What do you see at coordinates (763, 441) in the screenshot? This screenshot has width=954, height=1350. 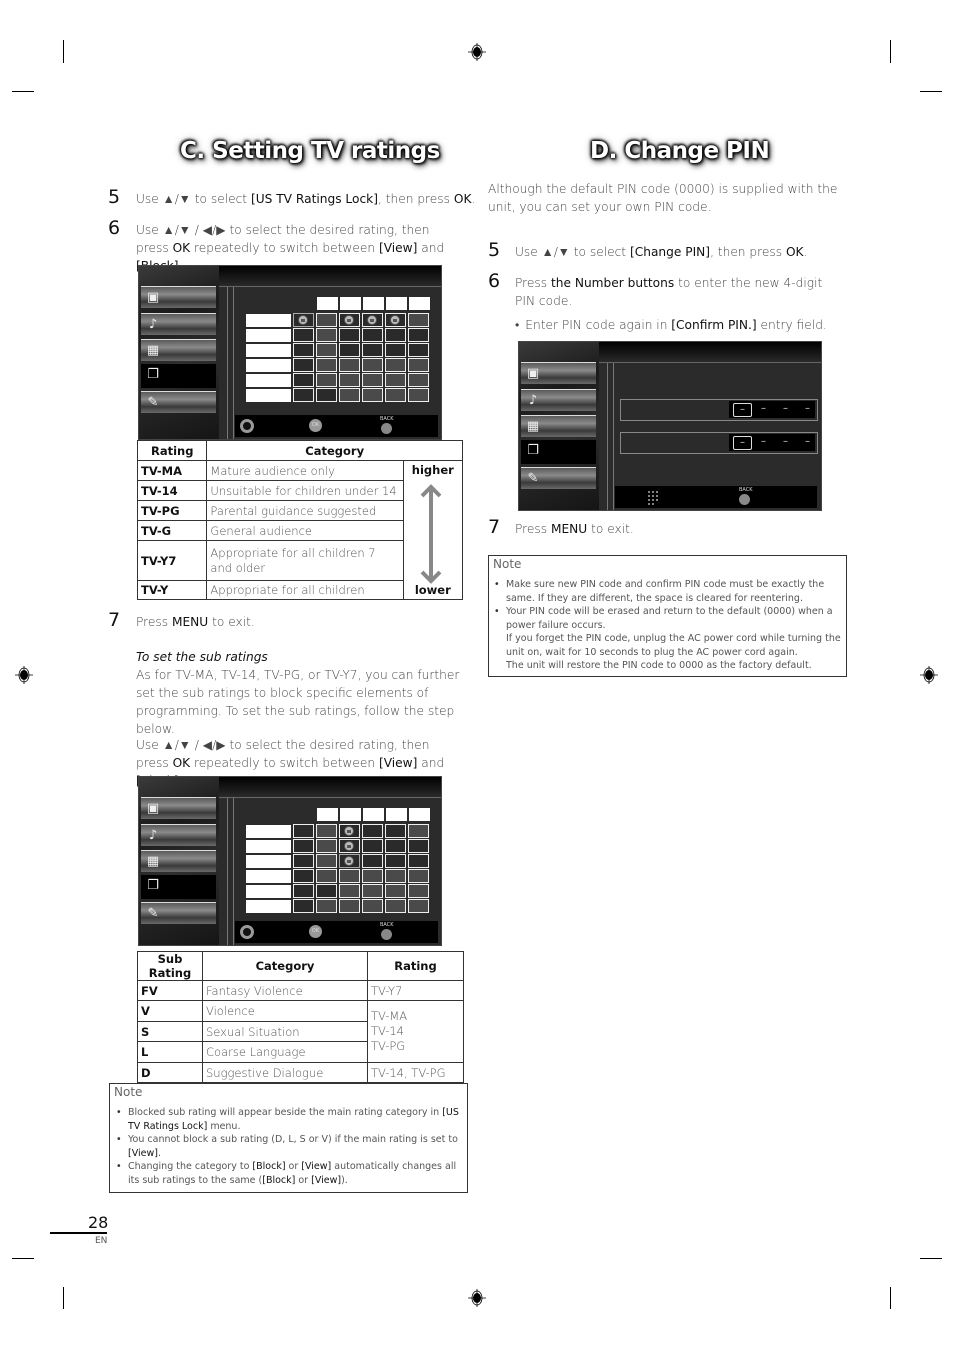 I see `pin-digit: –` at bounding box center [763, 441].